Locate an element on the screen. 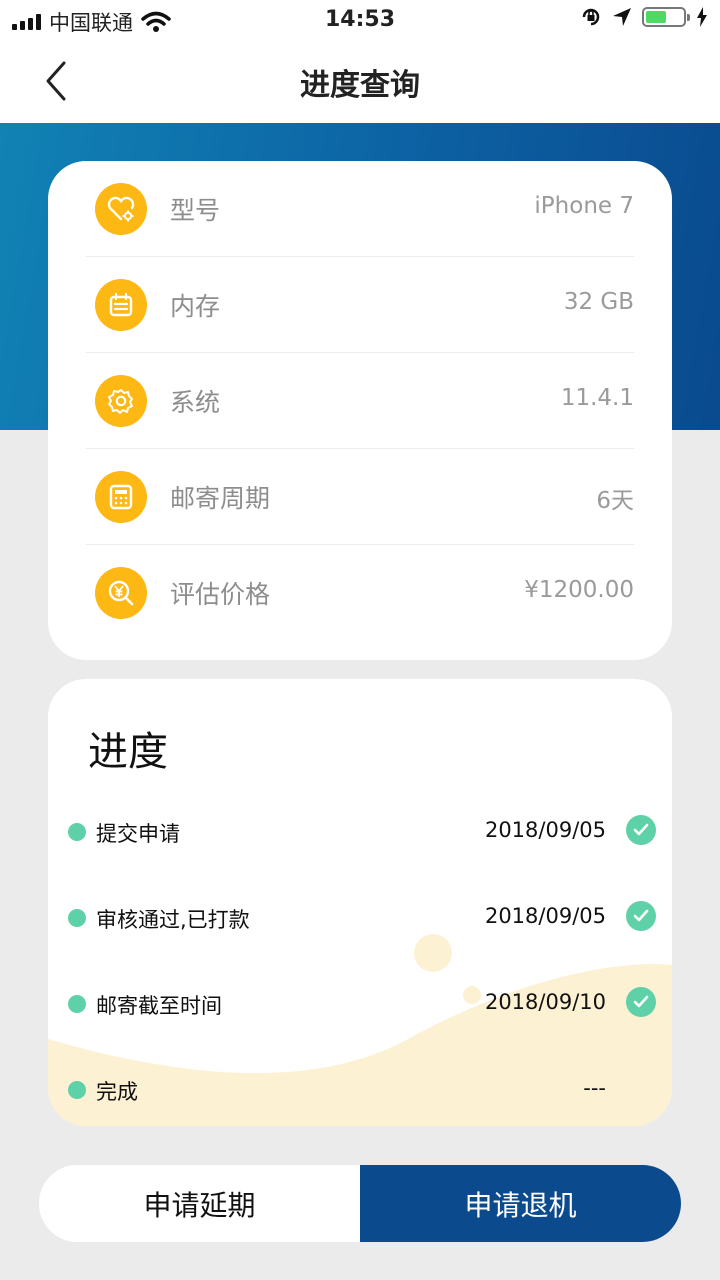 Image resolution: width=720 pixels, height=1280 pixels. step-name: 完成 is located at coordinates (117, 1092).